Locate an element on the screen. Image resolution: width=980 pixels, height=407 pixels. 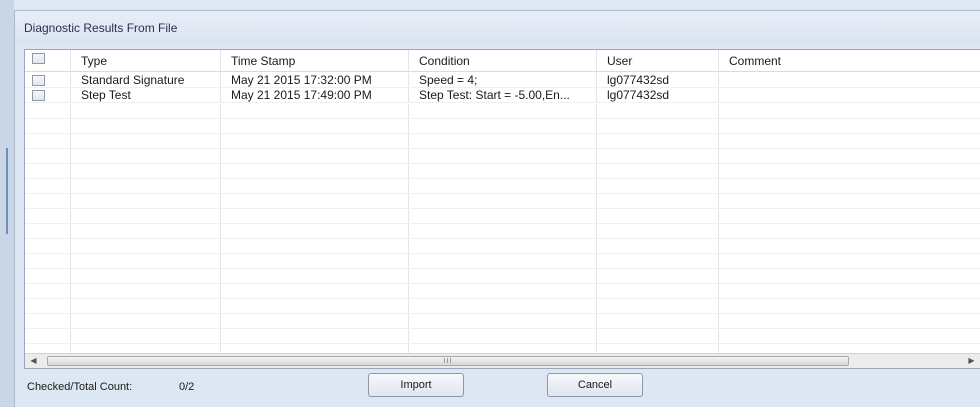
cancel-button: Cancel is located at coordinates (595, 385).